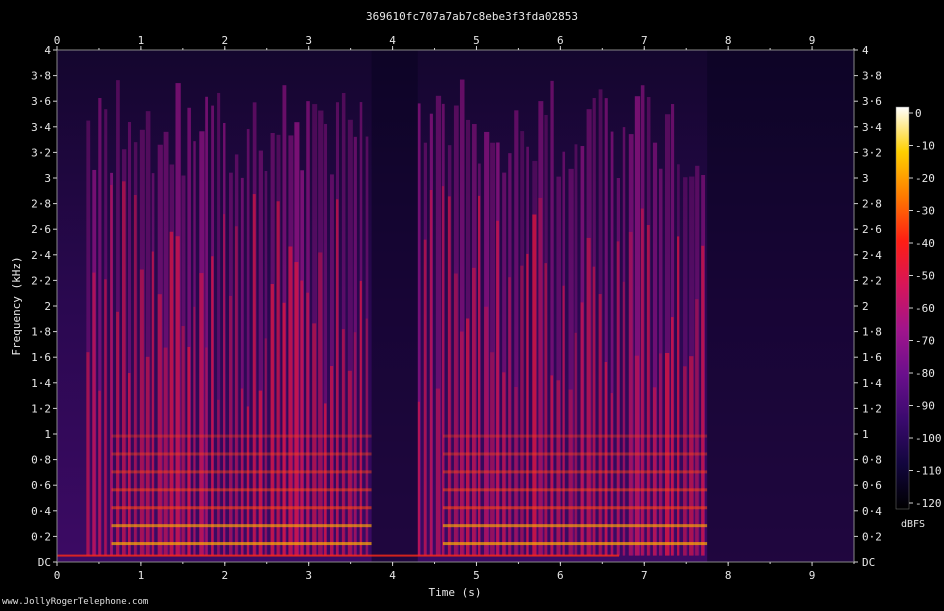  What do you see at coordinates (41, 280) in the screenshot?
I see `y-tick-label: 2·2` at bounding box center [41, 280].